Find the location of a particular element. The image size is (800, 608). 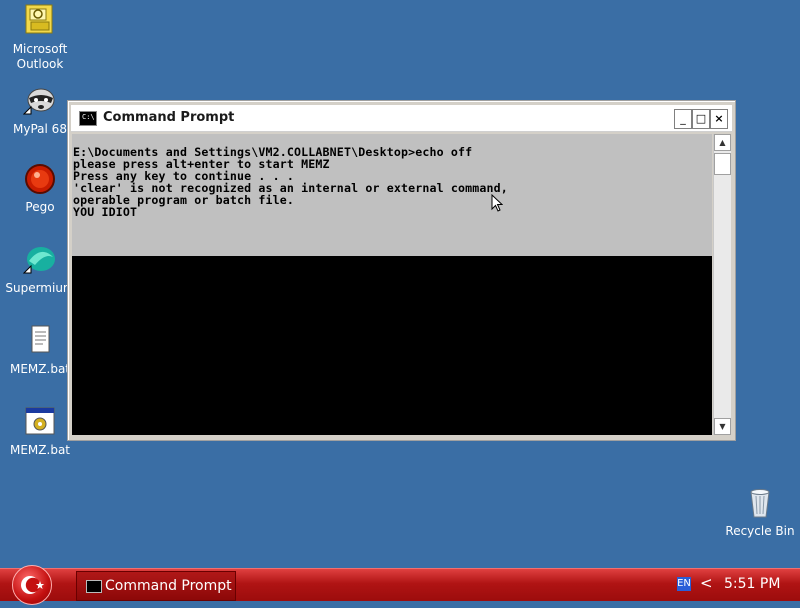

desktop-icon-label: MEMZ.bat is located at coordinates (40, 450).